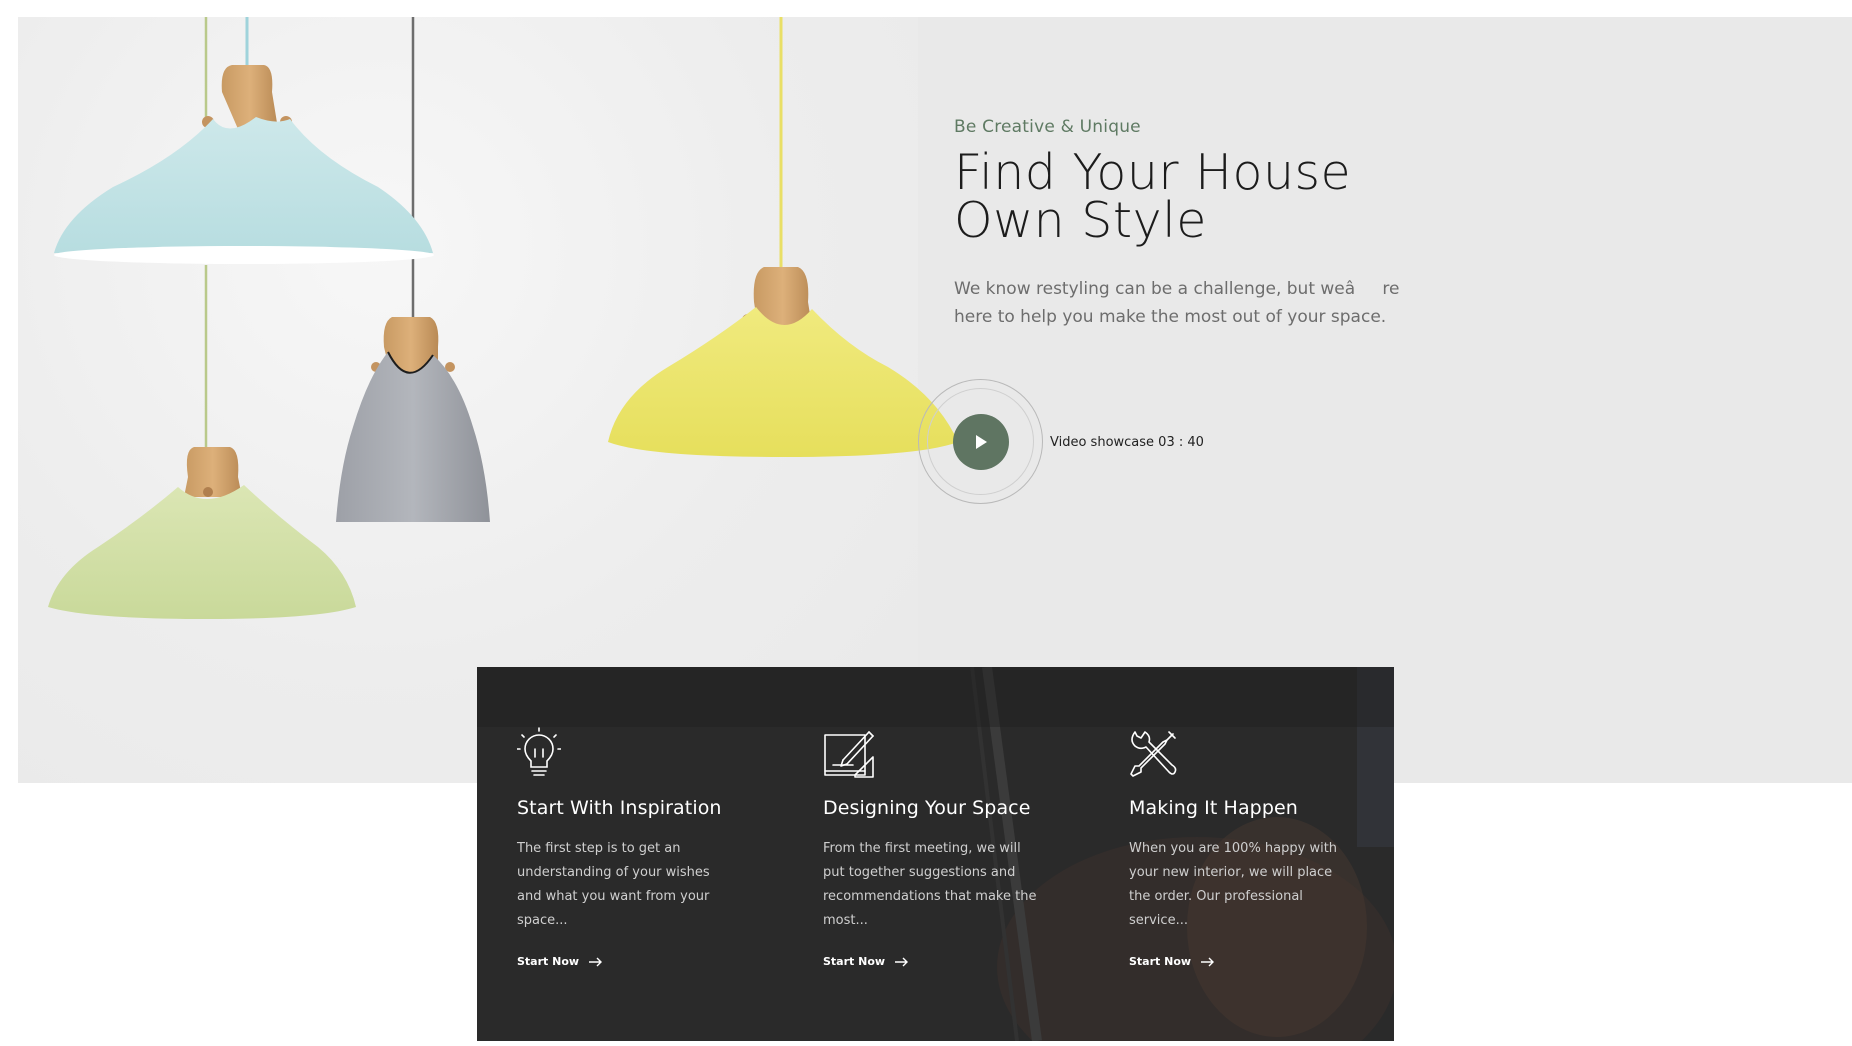  What do you see at coordinates (1127, 442) in the screenshot?
I see `video-showcase-label: Video showcase 03 : 40` at bounding box center [1127, 442].